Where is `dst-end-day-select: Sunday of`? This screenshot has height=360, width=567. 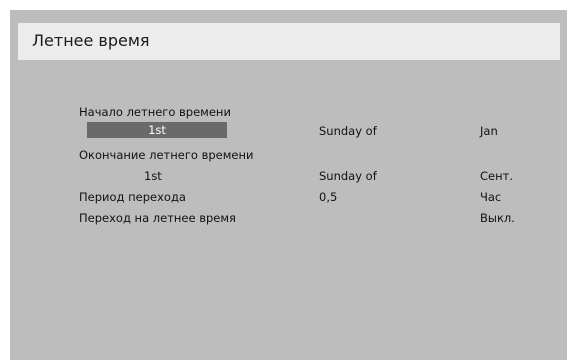
dst-end-day-select: Sunday of is located at coordinates (348, 176).